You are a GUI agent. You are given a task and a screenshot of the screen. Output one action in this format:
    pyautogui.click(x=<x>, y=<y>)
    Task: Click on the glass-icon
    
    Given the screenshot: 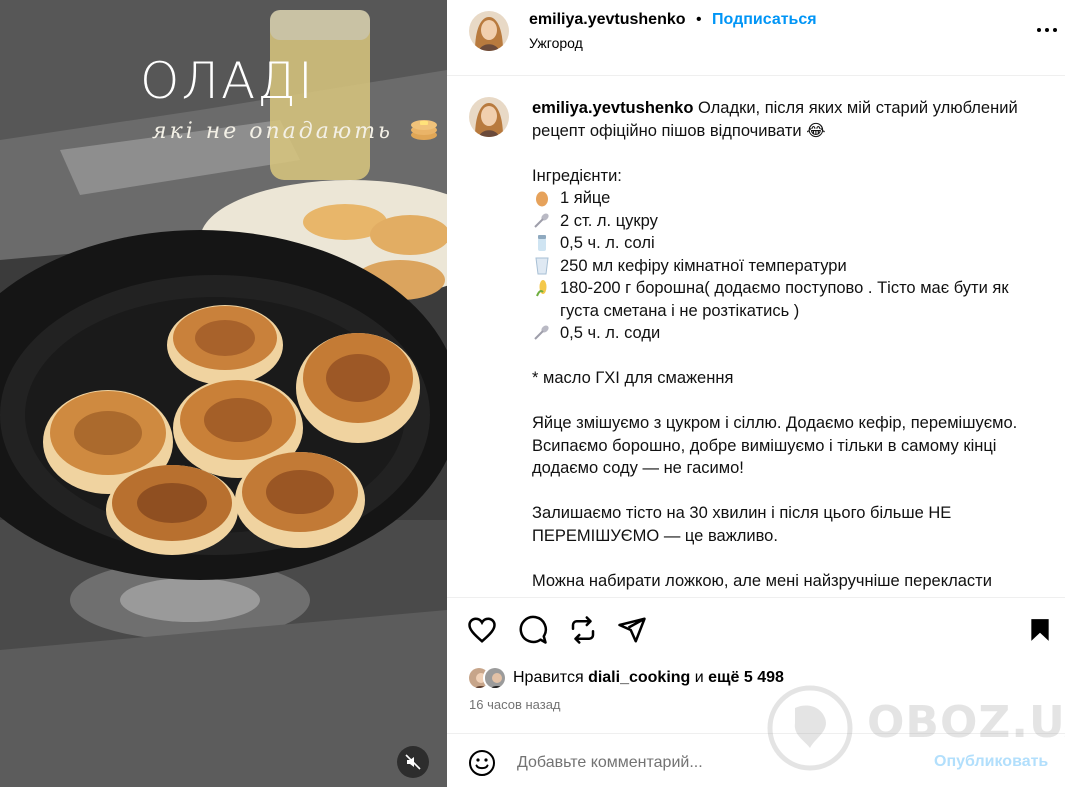 What is the action you would take?
    pyautogui.click(x=542, y=266)
    